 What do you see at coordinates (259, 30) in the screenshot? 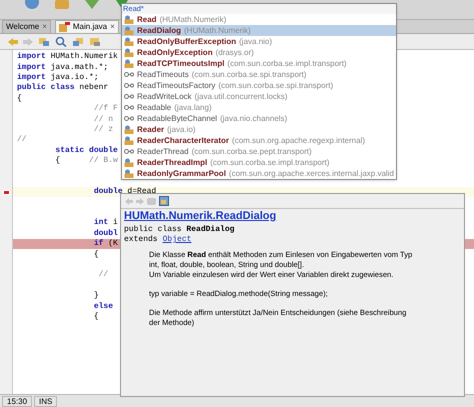
I see `completion-item: ReadDialog (HUMath.Numerik)` at bounding box center [259, 30].